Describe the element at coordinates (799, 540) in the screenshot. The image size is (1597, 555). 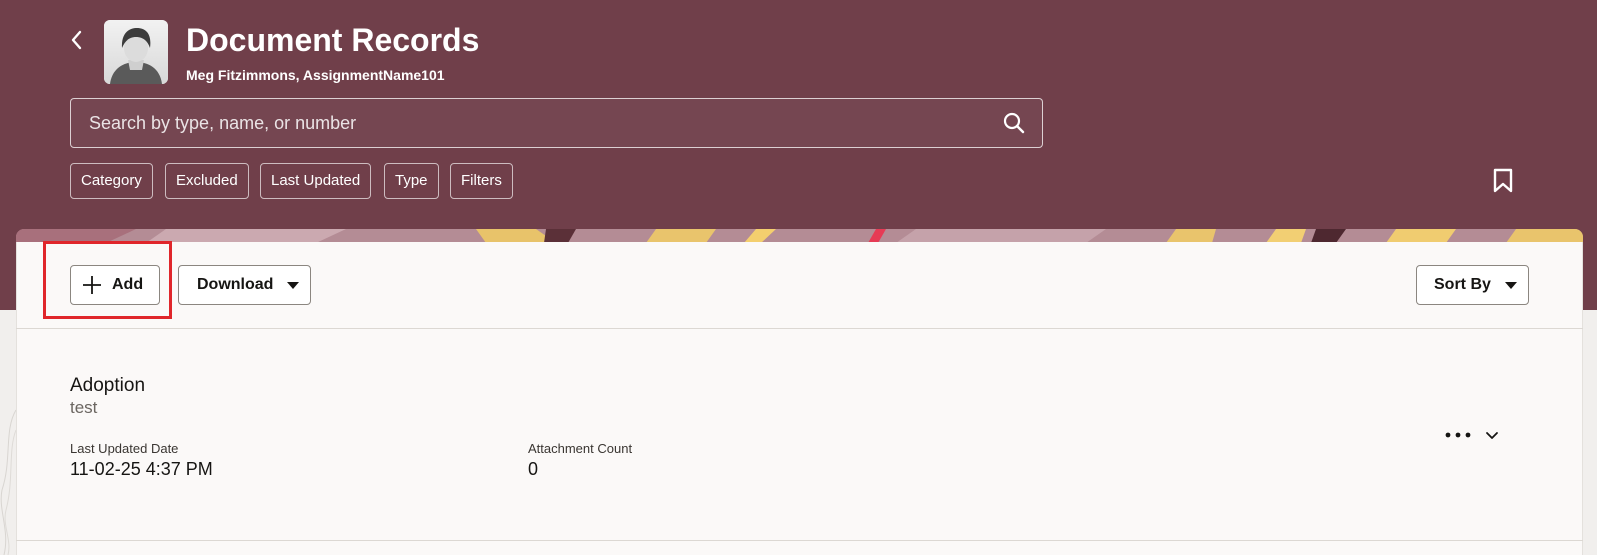
I see `row-divider` at that location.